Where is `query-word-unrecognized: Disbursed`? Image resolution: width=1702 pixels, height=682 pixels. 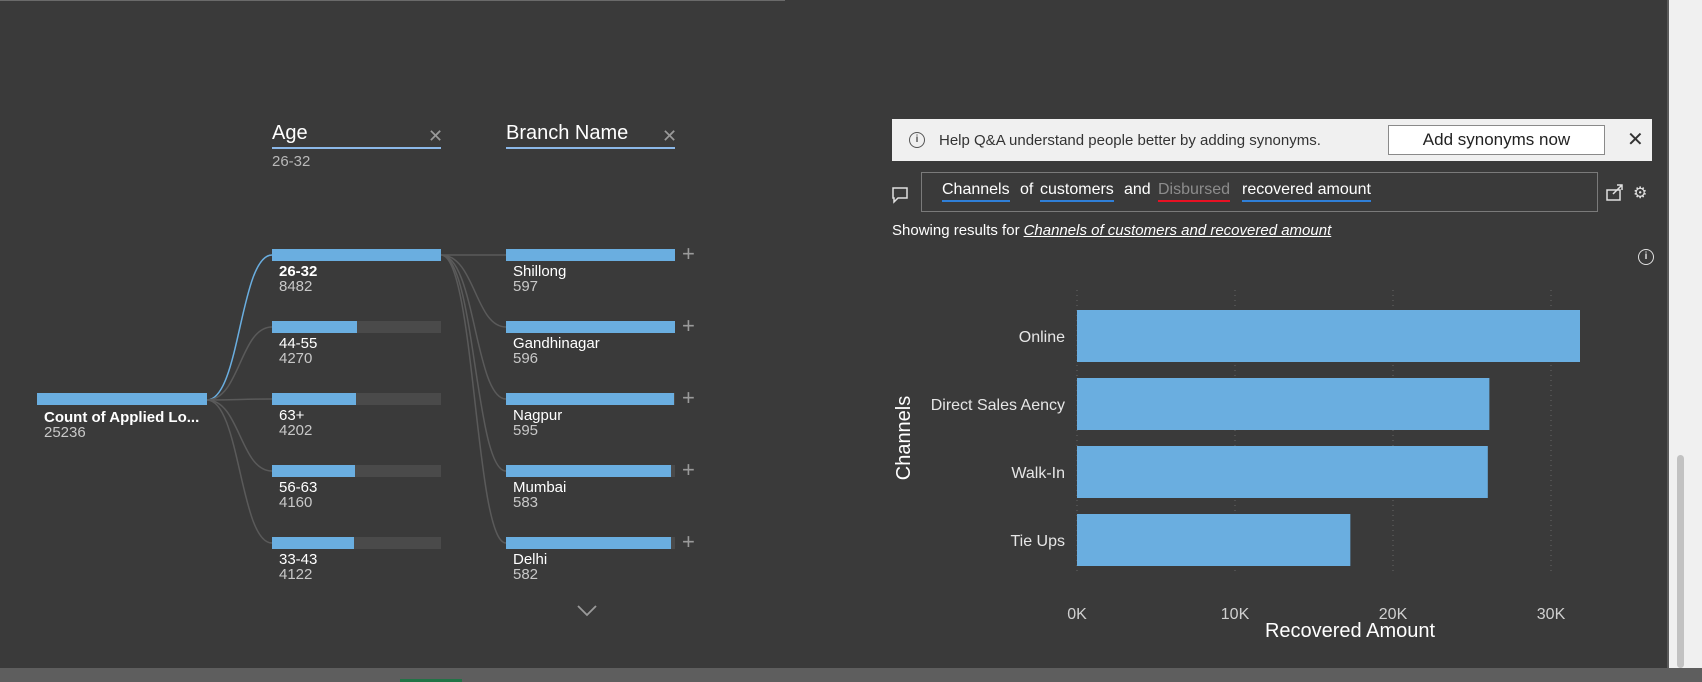
query-word-unrecognized: Disbursed is located at coordinates (1194, 191).